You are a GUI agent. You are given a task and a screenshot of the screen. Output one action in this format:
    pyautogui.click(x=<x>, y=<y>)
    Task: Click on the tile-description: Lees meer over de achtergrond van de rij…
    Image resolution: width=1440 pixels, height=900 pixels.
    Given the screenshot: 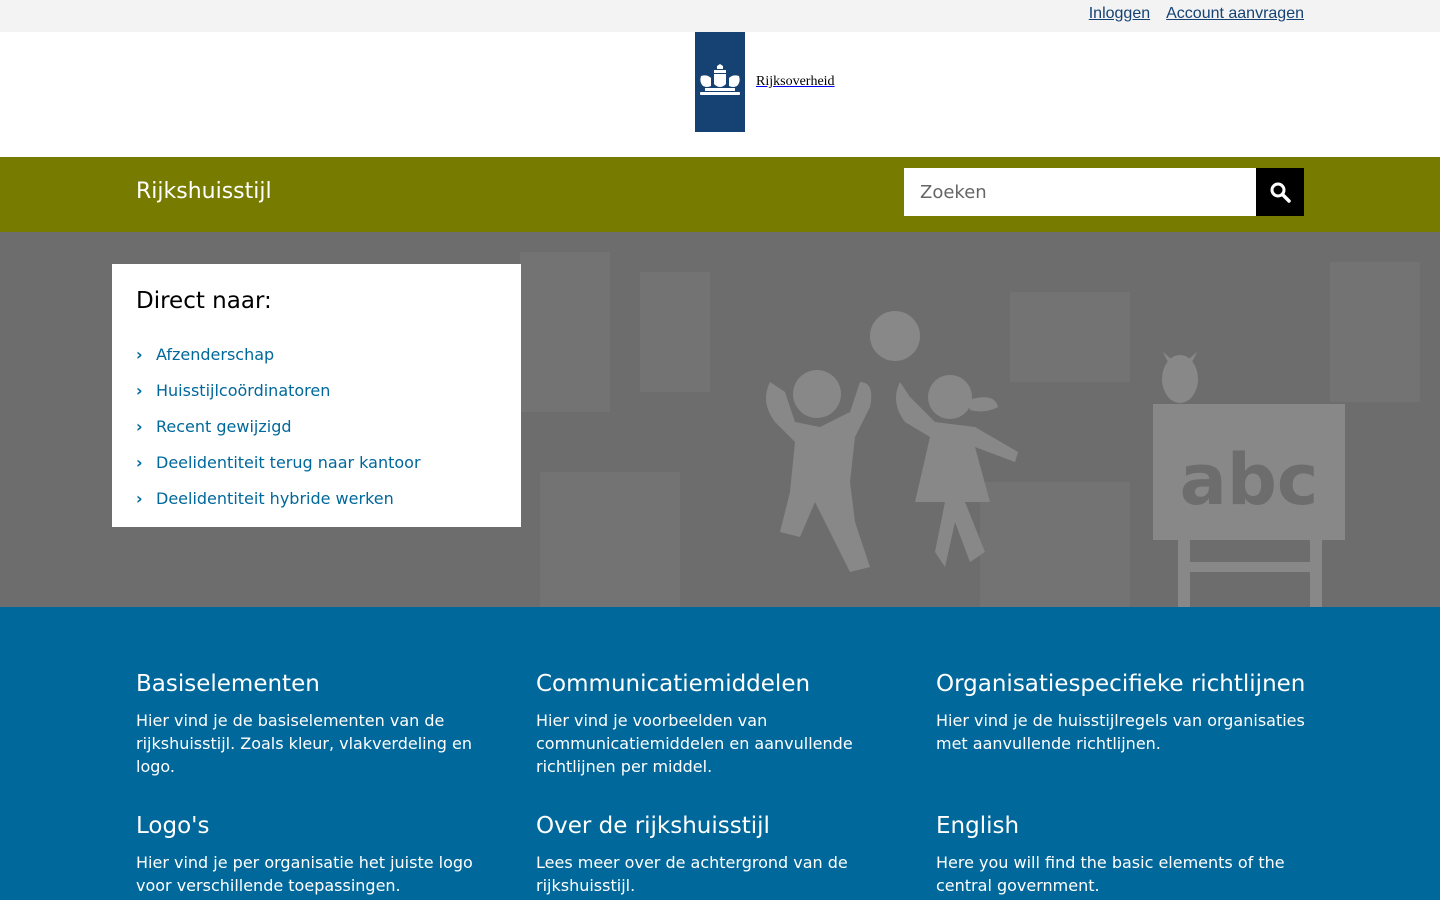 What is the action you would take?
    pyautogui.click(x=692, y=874)
    